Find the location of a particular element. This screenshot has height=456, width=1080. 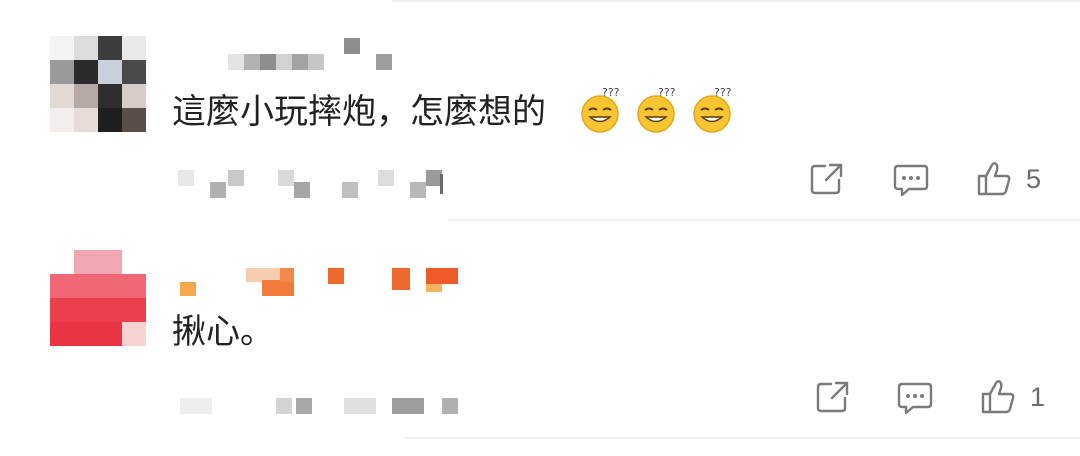

emoji-group: ??? ??? ??? is located at coordinates (659, 109).